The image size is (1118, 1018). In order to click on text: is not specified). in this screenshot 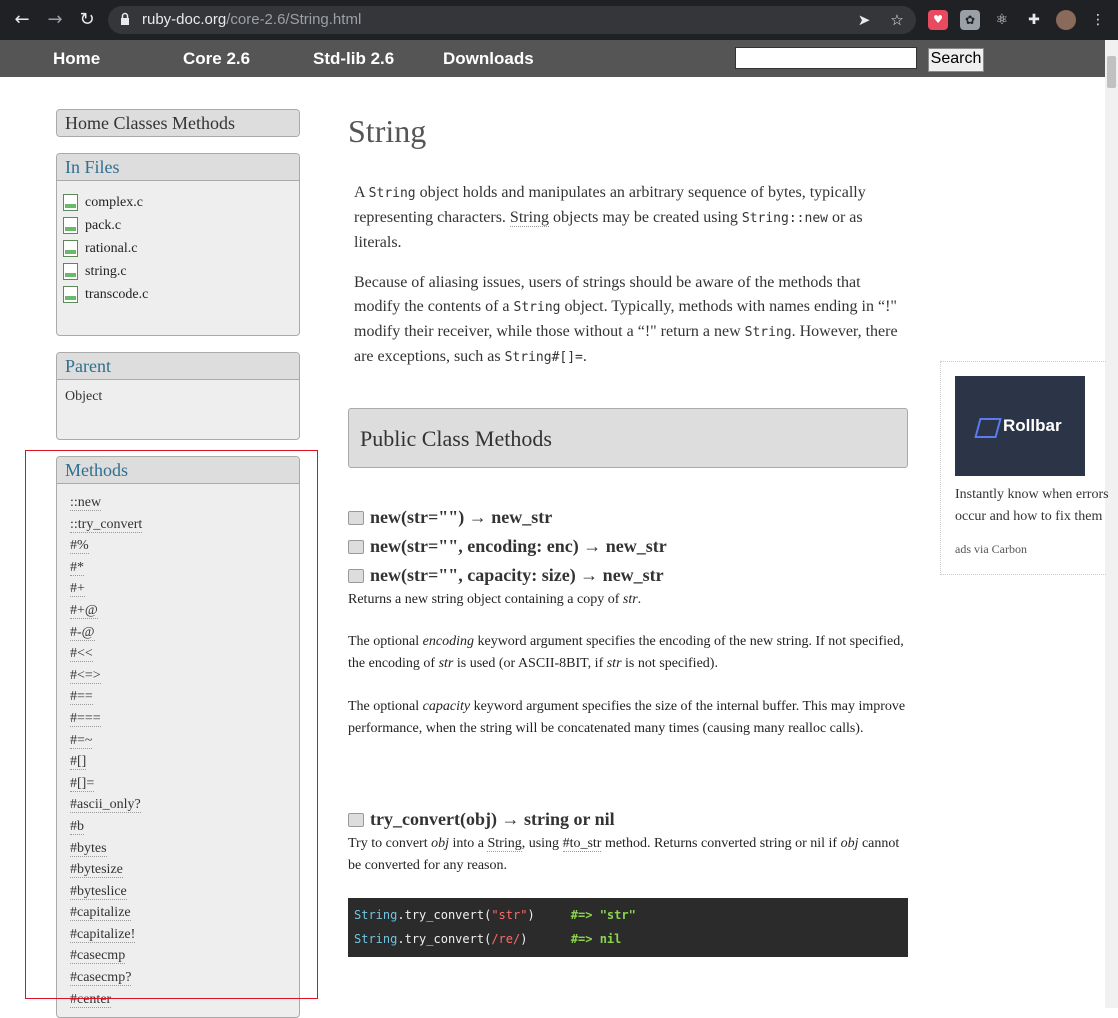, I will do `click(669, 663)`.